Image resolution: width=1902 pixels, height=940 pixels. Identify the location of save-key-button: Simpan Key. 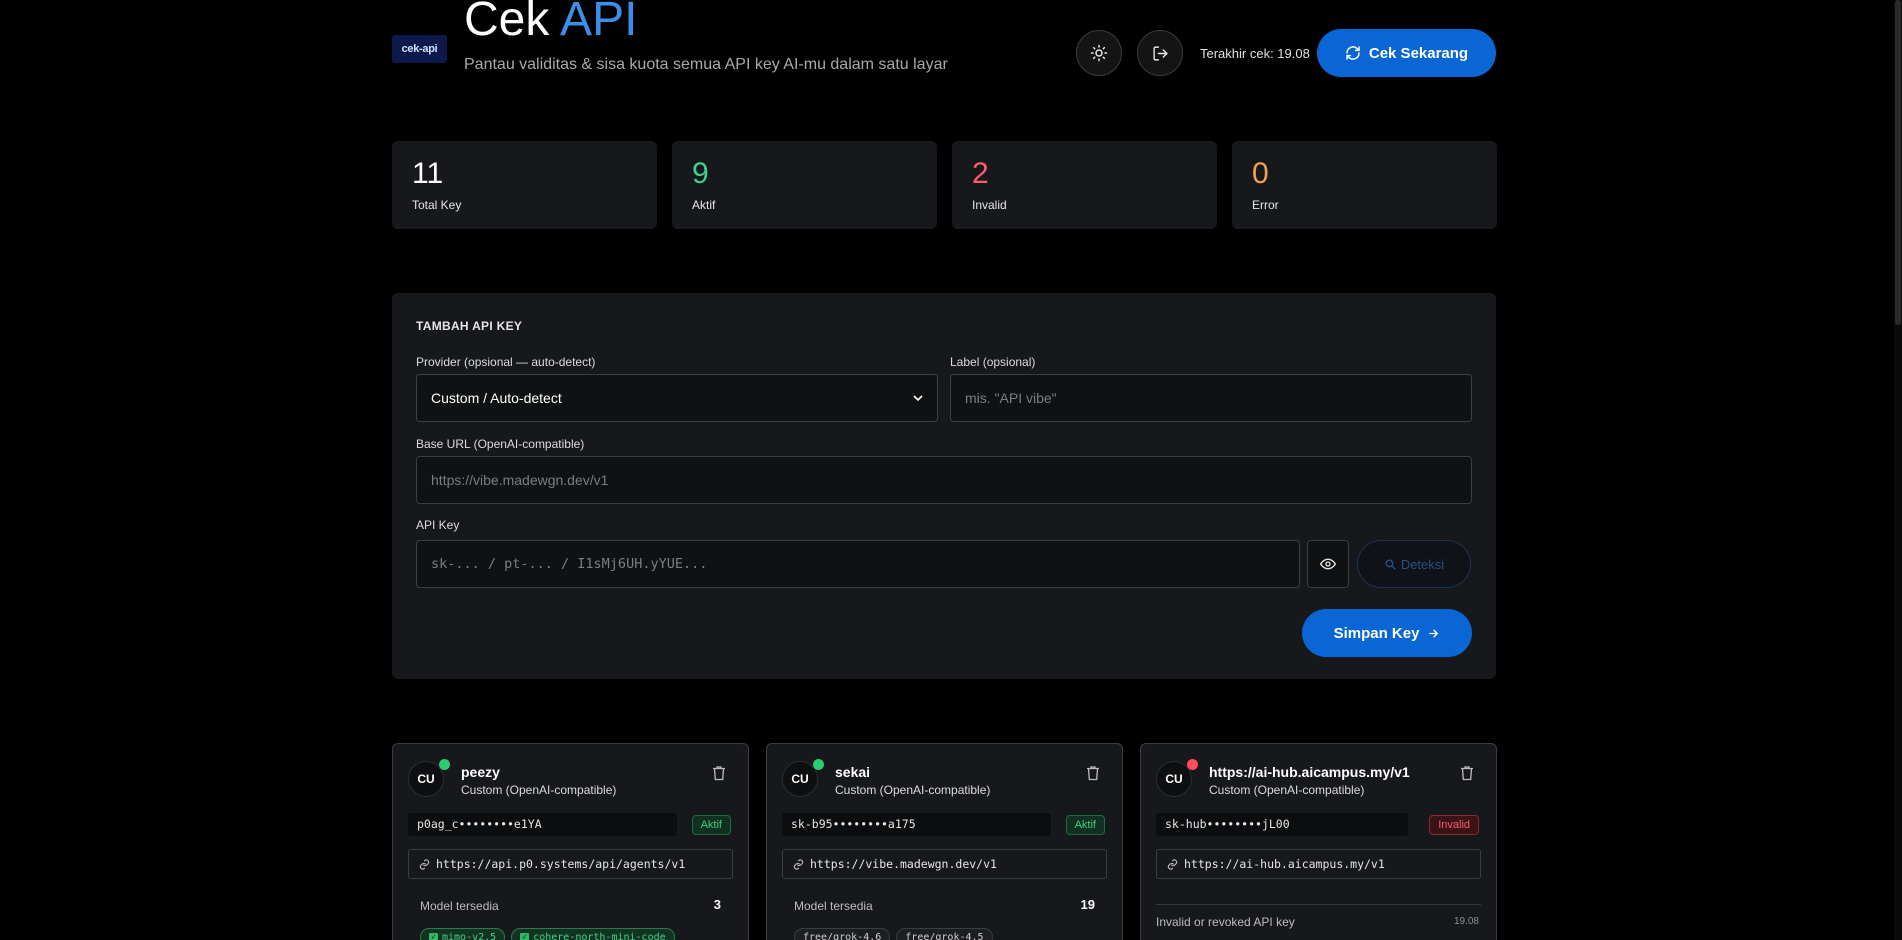
(1387, 633).